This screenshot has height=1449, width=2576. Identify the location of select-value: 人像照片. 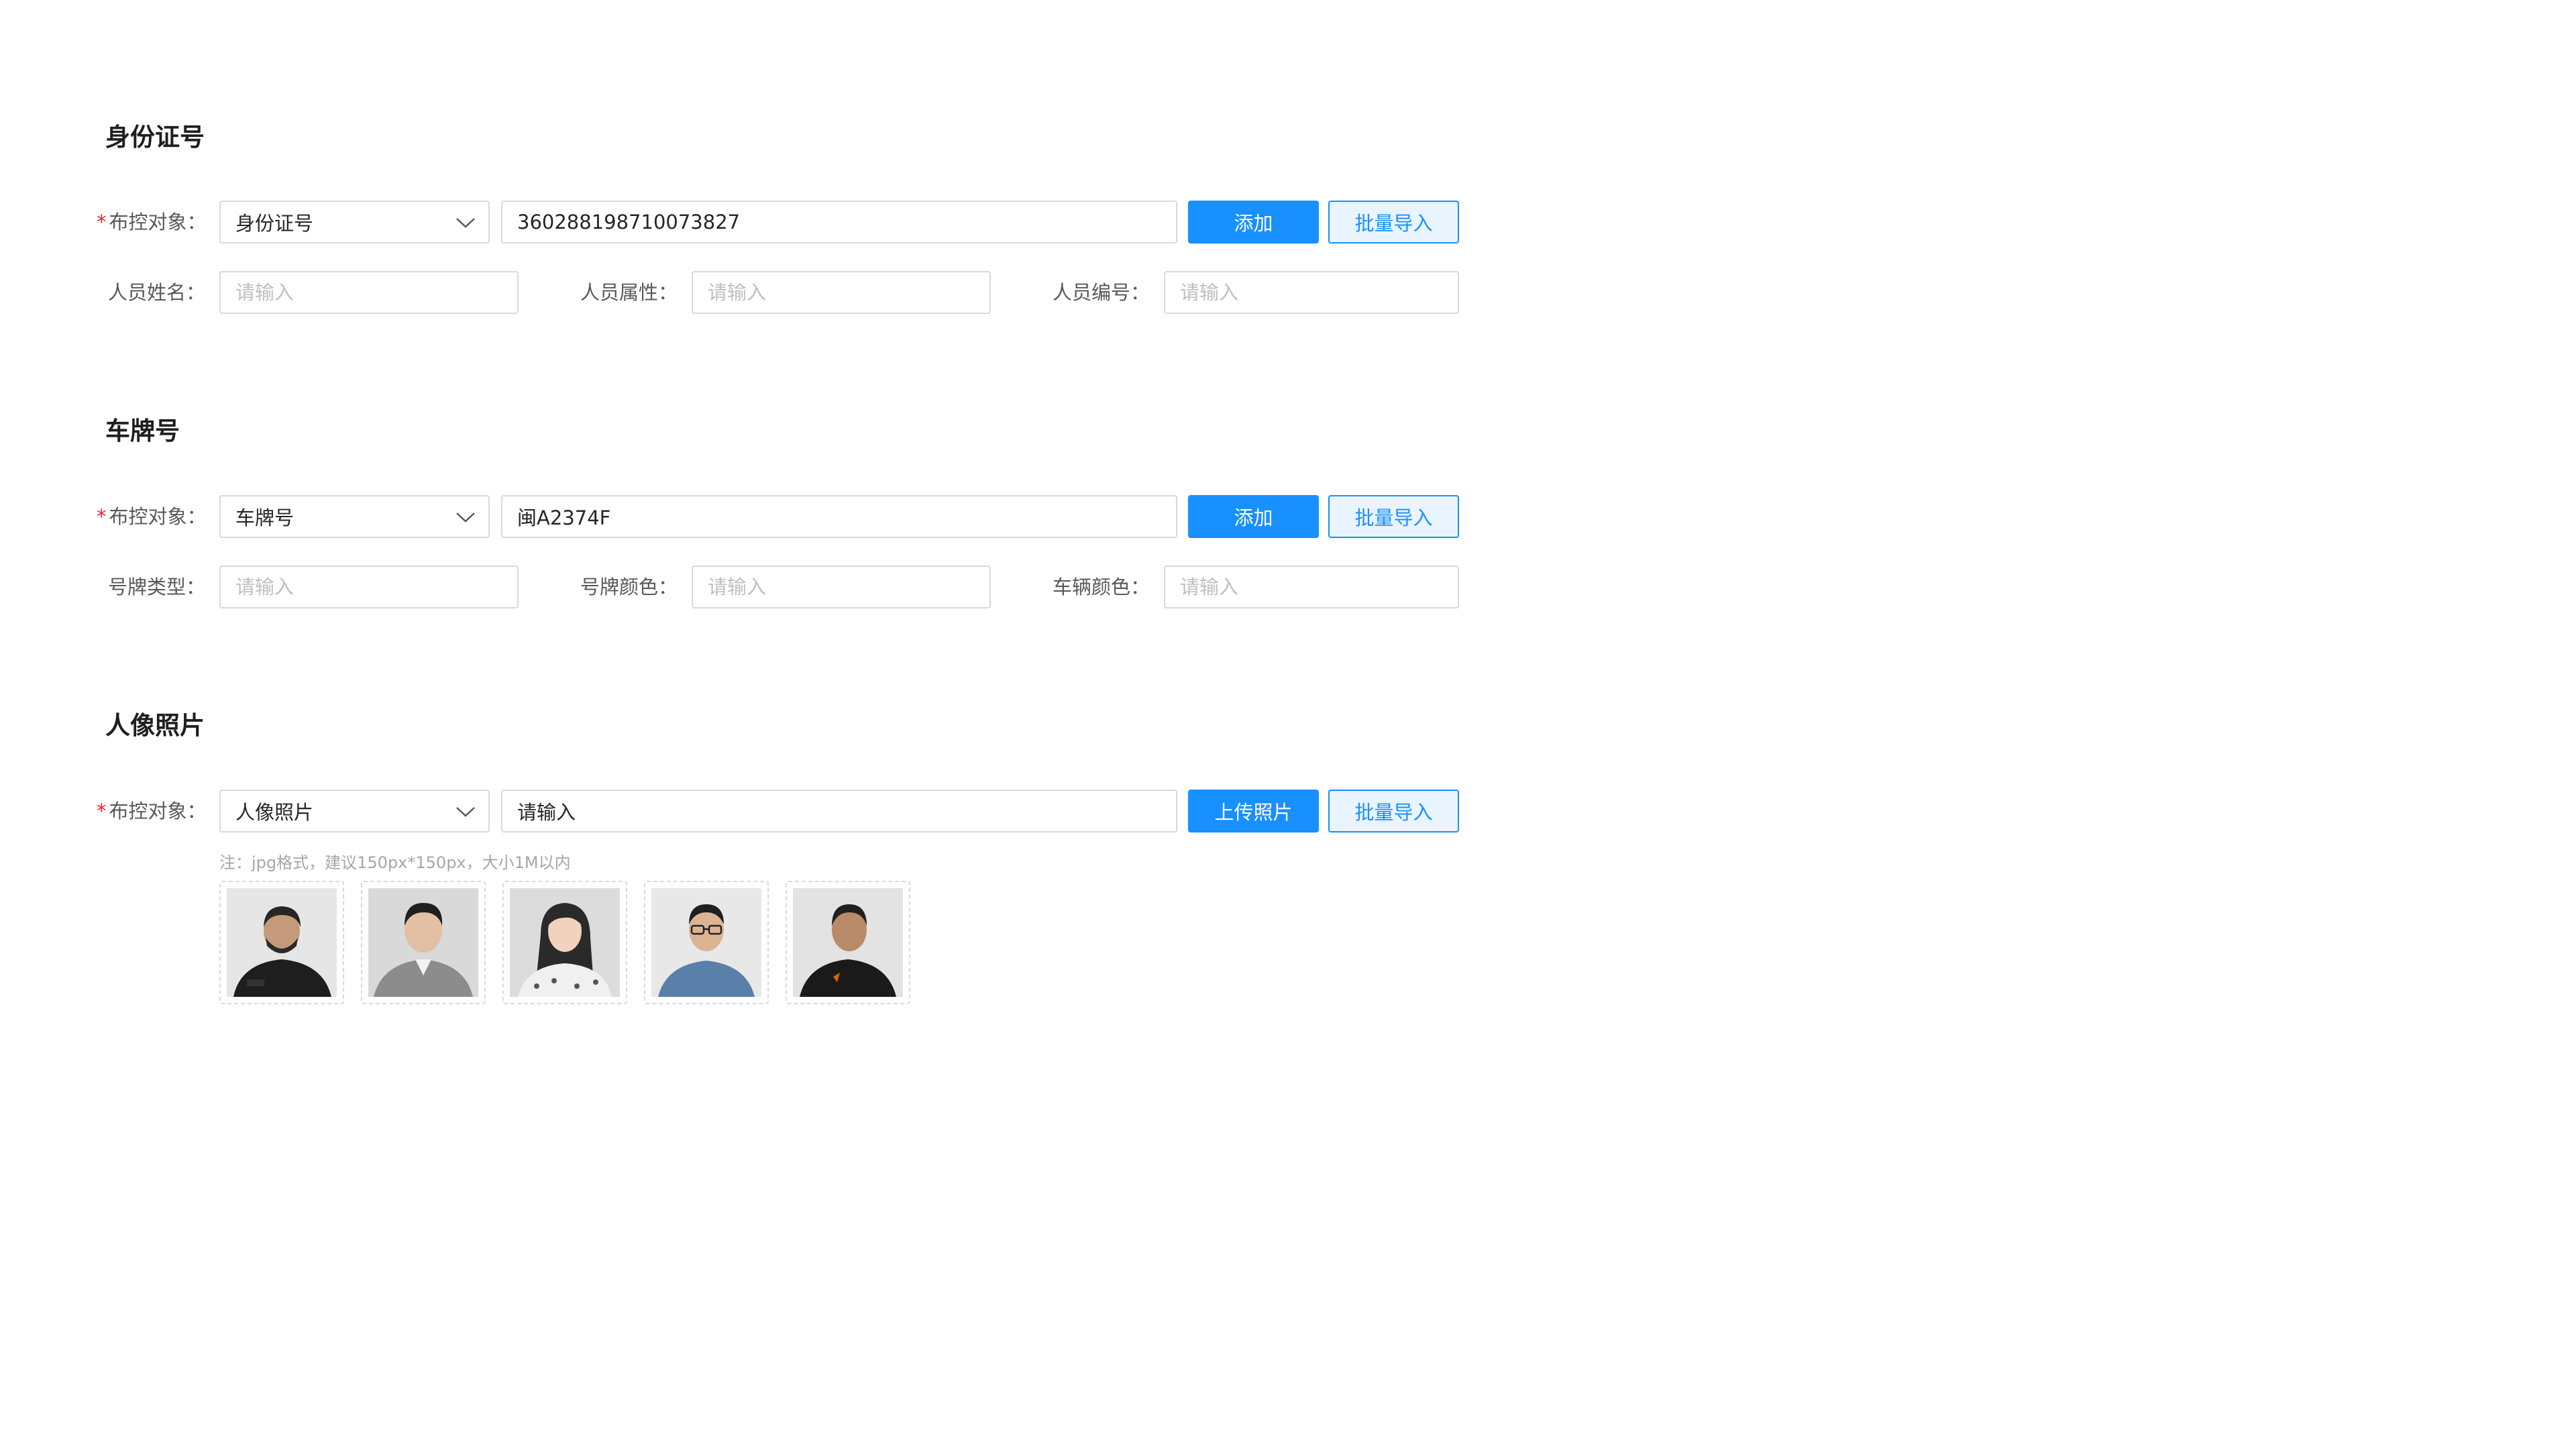
(274, 812).